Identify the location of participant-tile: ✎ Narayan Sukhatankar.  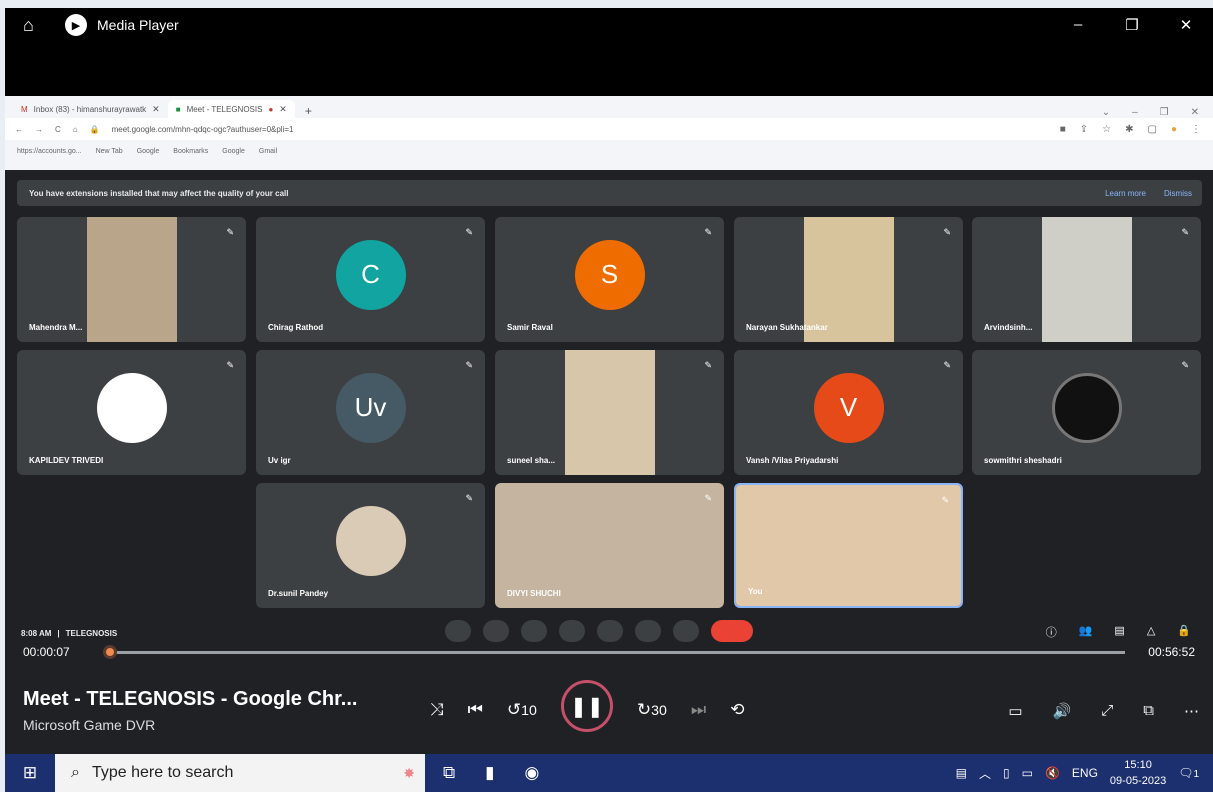
(848, 279).